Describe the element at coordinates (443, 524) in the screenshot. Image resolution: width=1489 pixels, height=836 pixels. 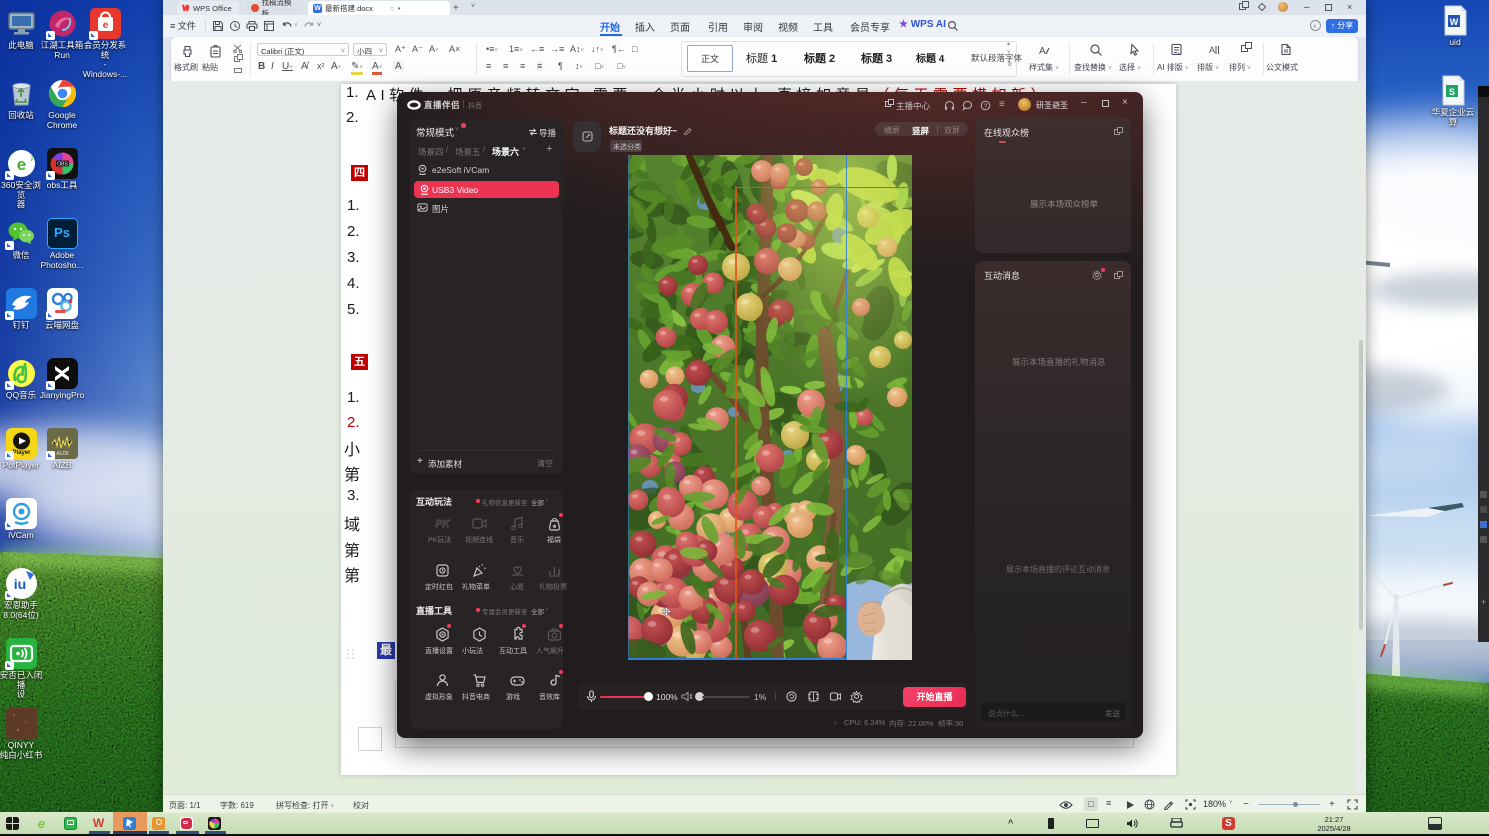
I see `svg-text: PK` at that location.